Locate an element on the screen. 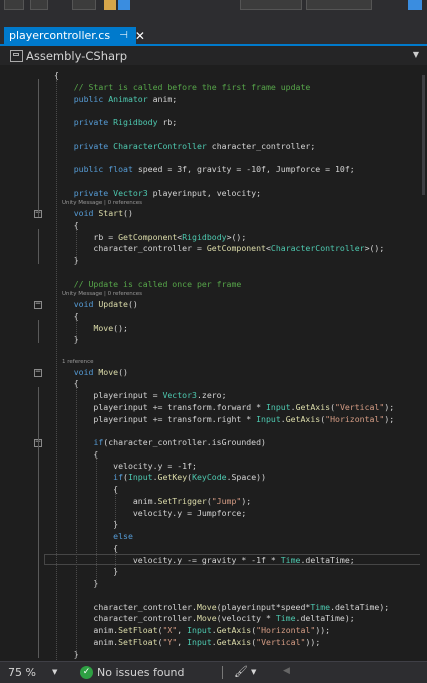  scrollbar-thumb is located at coordinates (423, 135).